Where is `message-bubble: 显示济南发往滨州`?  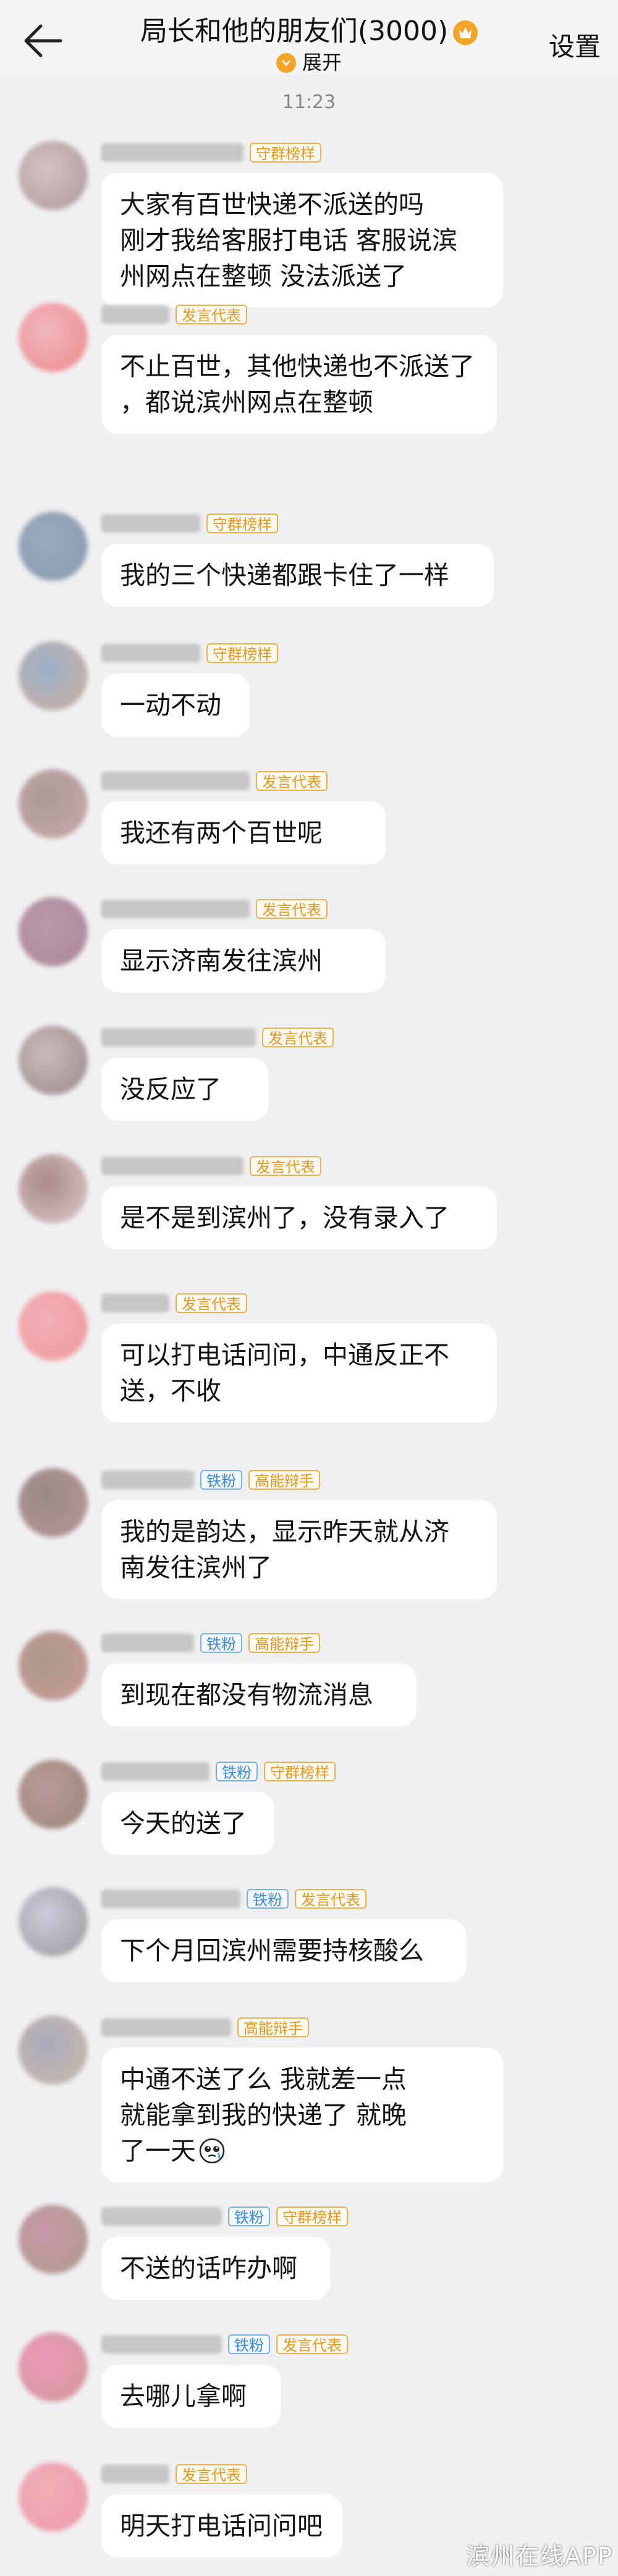 message-bubble: 显示济南发往滨州 is located at coordinates (243, 960).